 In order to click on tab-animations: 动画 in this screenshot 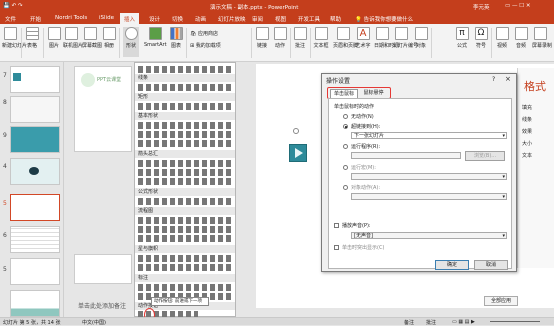, I will do `click(200, 19)`.